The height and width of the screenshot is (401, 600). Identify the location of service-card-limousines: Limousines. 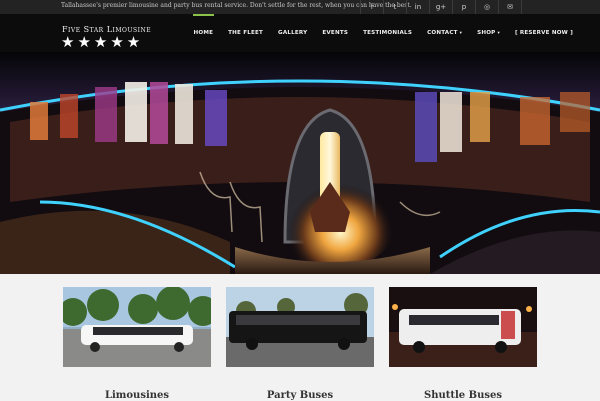
(137, 344).